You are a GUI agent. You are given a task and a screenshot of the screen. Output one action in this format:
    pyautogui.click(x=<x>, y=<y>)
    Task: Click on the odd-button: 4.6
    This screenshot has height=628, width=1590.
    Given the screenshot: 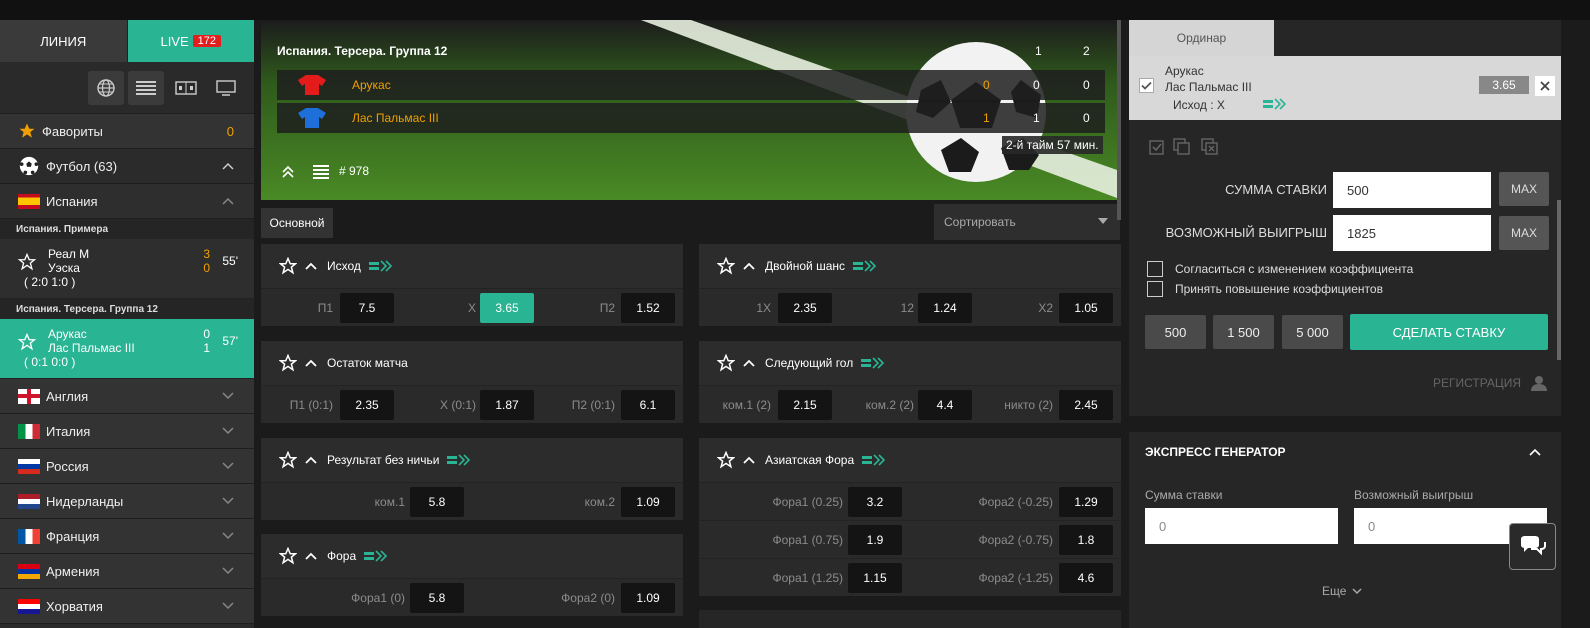 What is the action you would take?
    pyautogui.click(x=1086, y=578)
    